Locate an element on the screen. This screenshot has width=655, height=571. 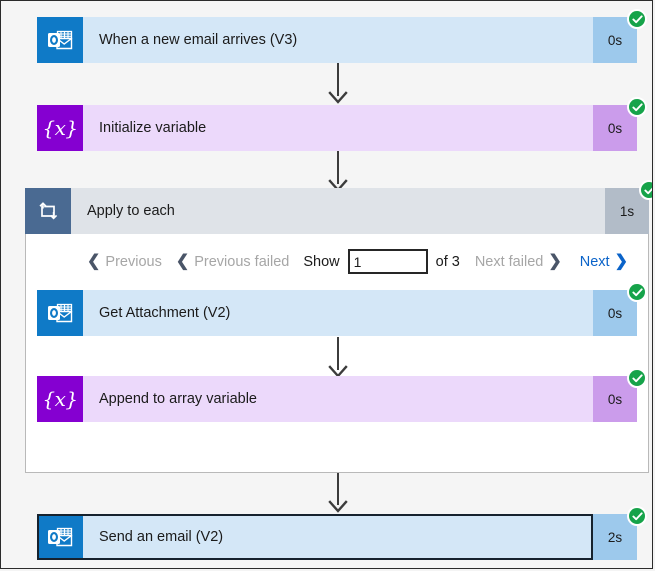
action-title: When a new email arrives (V3) is located at coordinates (338, 40).